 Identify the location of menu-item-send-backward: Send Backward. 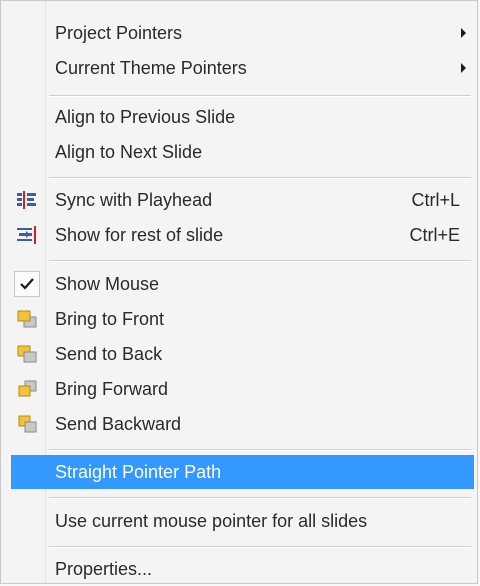
(239, 424).